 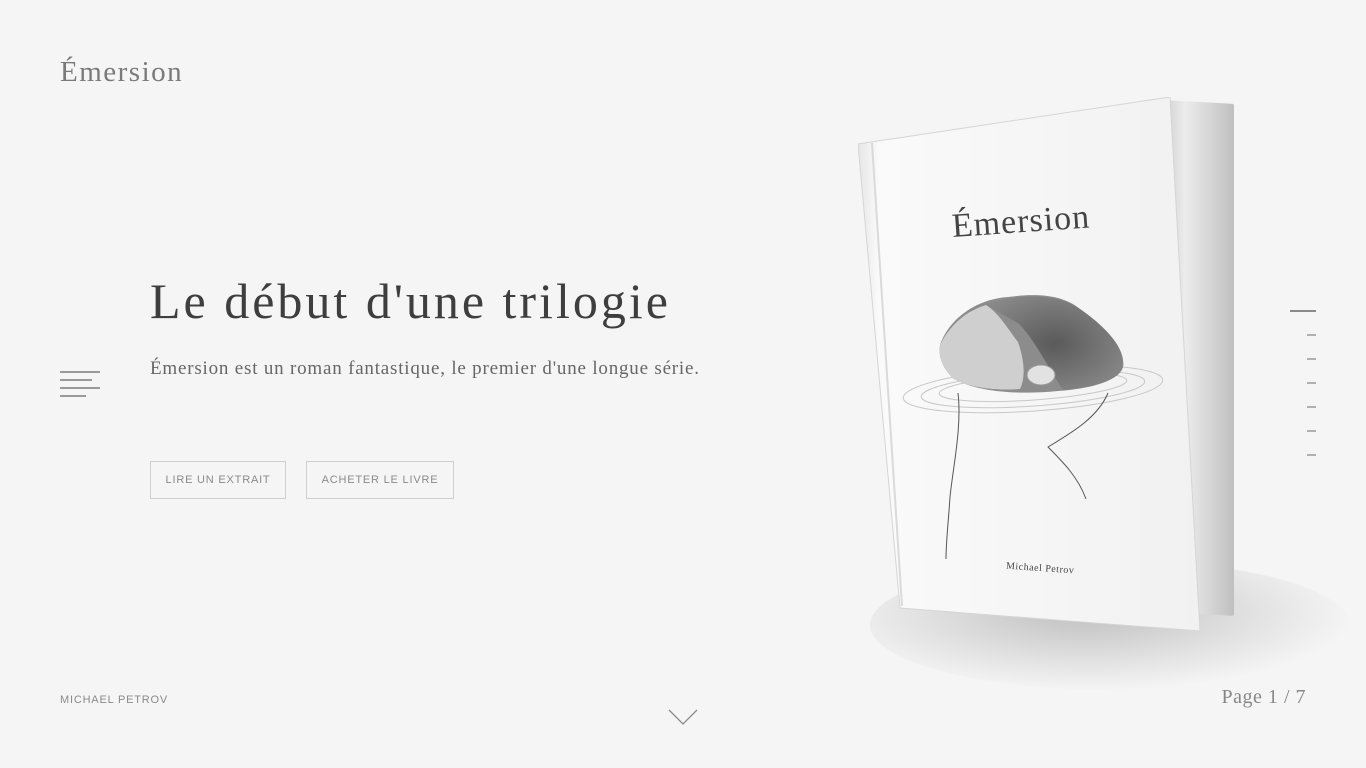 I want to click on footer-author: MICHAEL PETROV, so click(x=114, y=700).